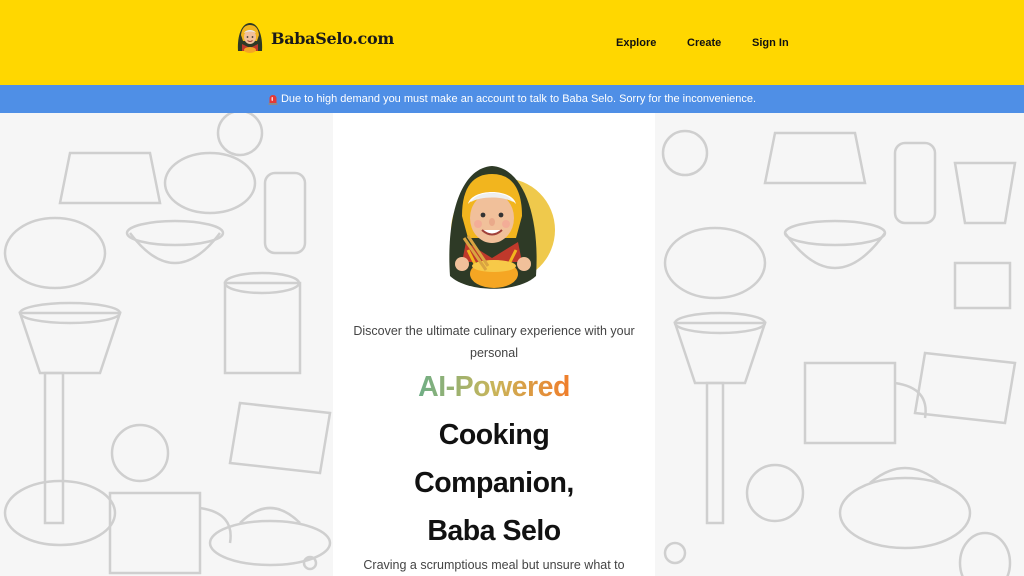 Image resolution: width=1024 pixels, height=576 pixels. I want to click on headline-ai-powered: AI-Powered, so click(494, 387).